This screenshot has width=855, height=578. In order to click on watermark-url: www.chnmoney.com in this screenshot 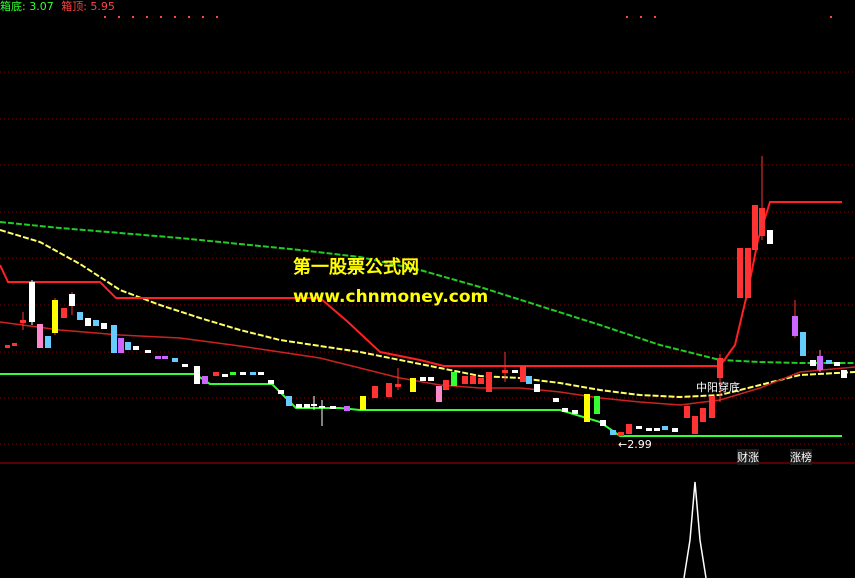, I will do `click(391, 297)`.